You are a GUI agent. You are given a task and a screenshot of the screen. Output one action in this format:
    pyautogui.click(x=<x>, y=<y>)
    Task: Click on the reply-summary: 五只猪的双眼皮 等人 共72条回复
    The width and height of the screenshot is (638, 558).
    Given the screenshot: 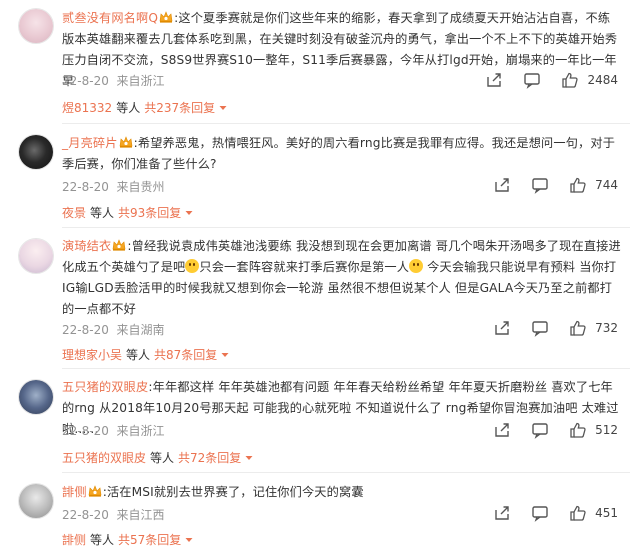 What is the action you would take?
    pyautogui.click(x=158, y=457)
    